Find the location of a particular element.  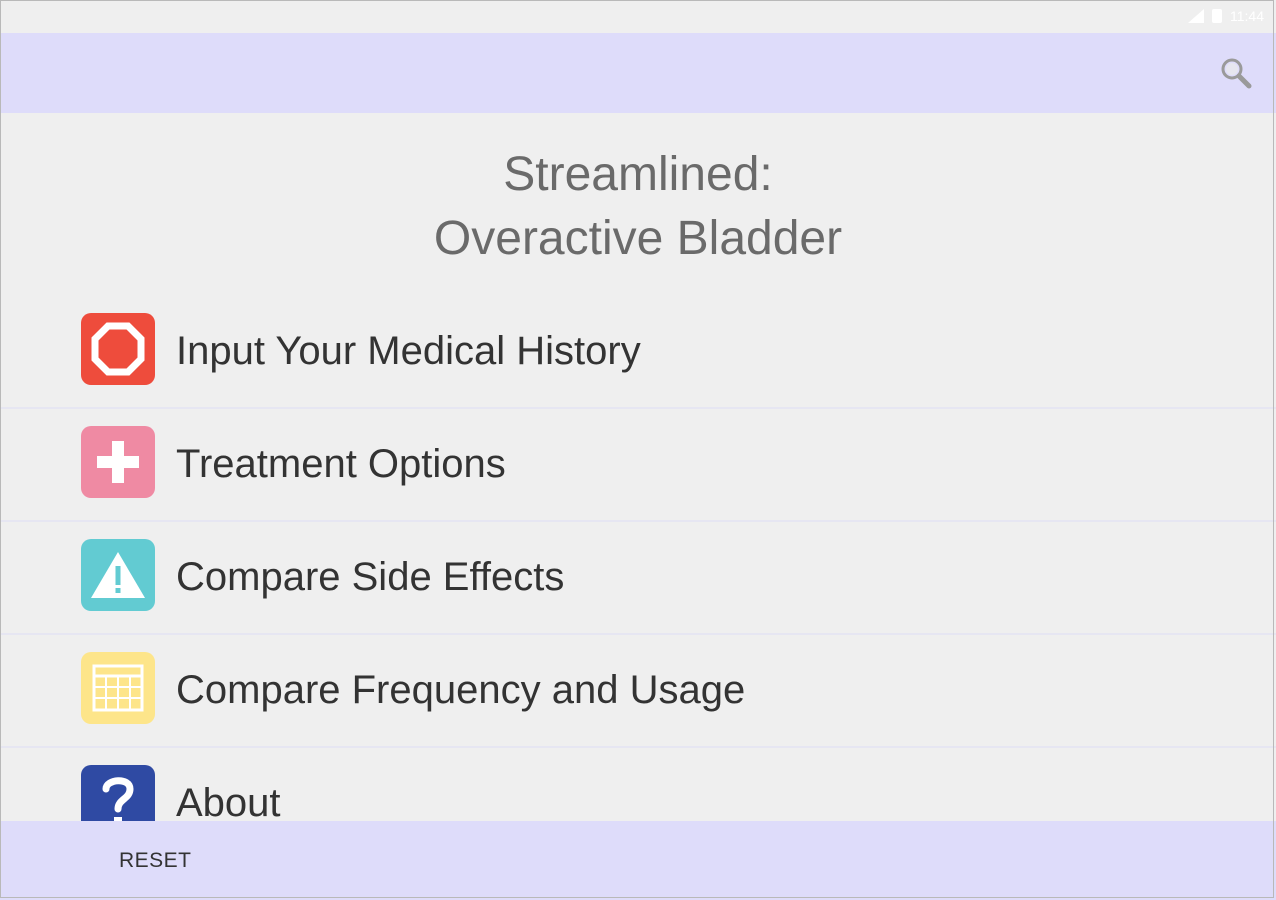

frequency-usage-tile is located at coordinates (118, 688).